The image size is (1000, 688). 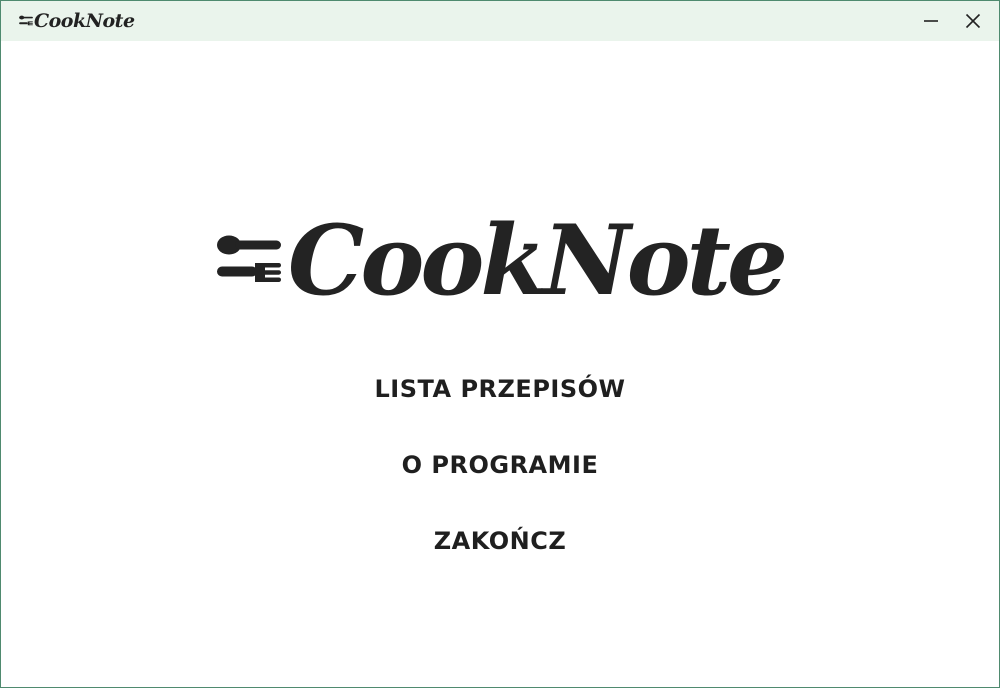 I want to click on menu-row-recipes: LISTA PRZEPISÓW, so click(x=500, y=389).